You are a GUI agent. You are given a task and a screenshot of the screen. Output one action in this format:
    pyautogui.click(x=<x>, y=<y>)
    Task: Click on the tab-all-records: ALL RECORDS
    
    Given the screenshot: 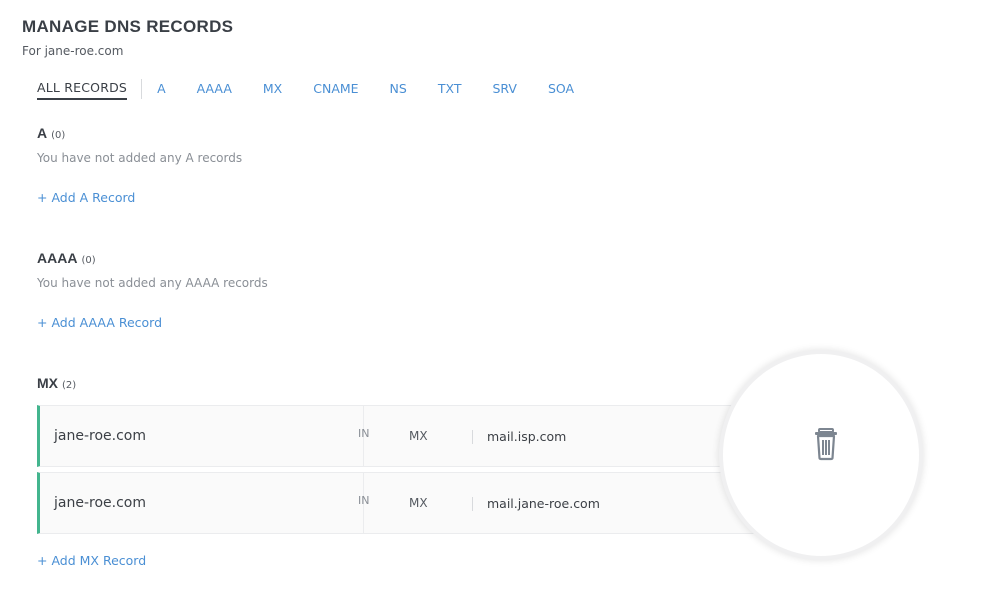 What is the action you would take?
    pyautogui.click(x=82, y=89)
    